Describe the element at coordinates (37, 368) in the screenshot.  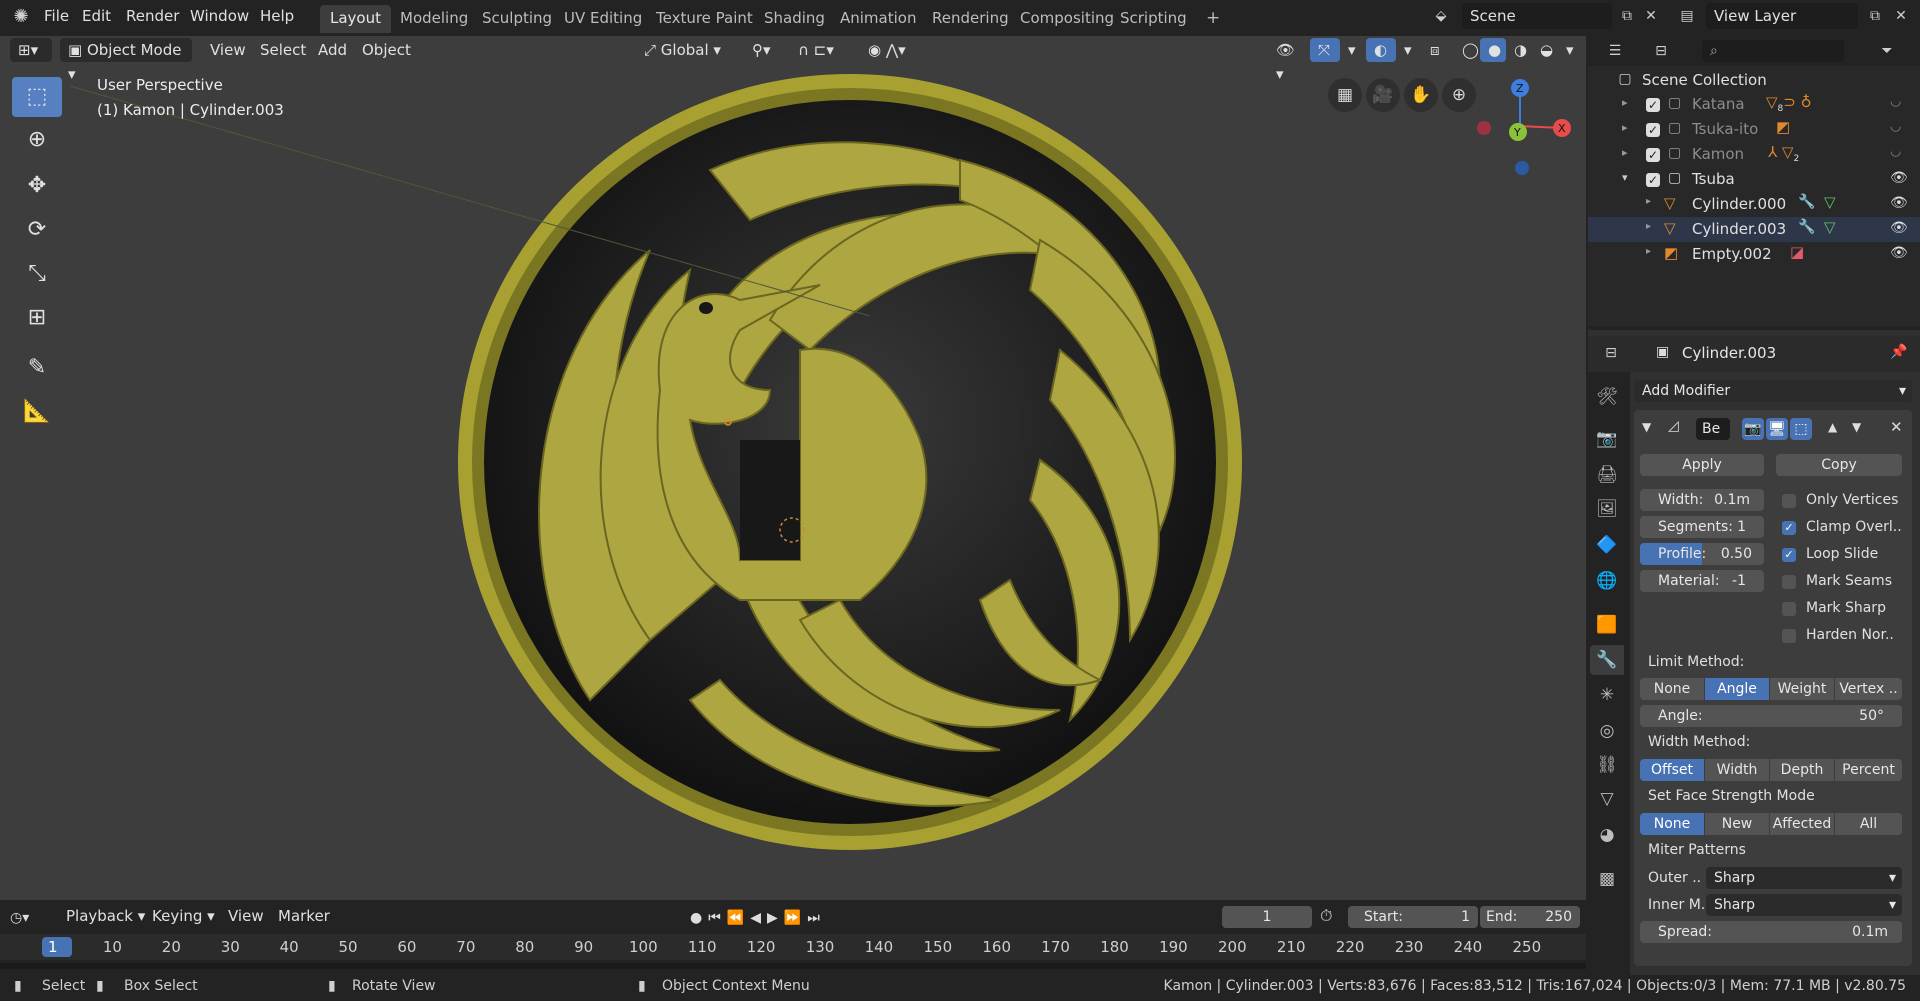
I see `annotate-tool-icon: ✎` at that location.